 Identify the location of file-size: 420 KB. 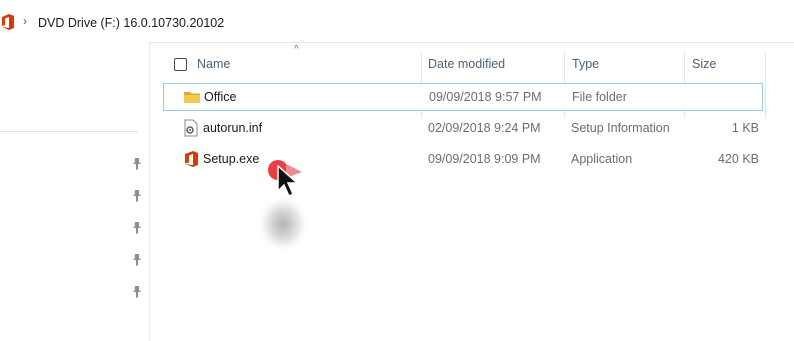
(738, 159).